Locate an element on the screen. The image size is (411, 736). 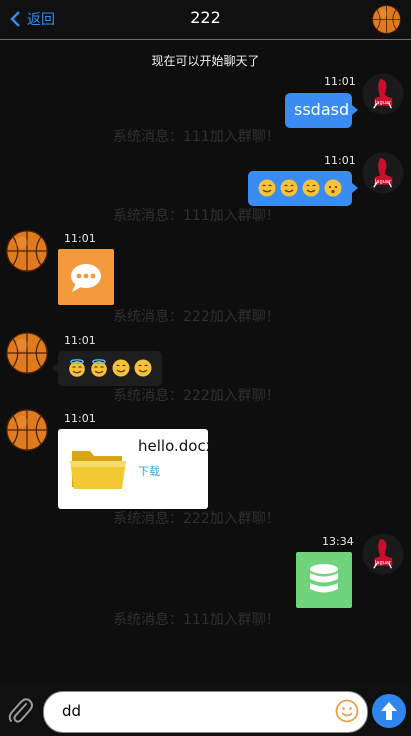
file-card: hello.docx 下载 is located at coordinates (136, 469).